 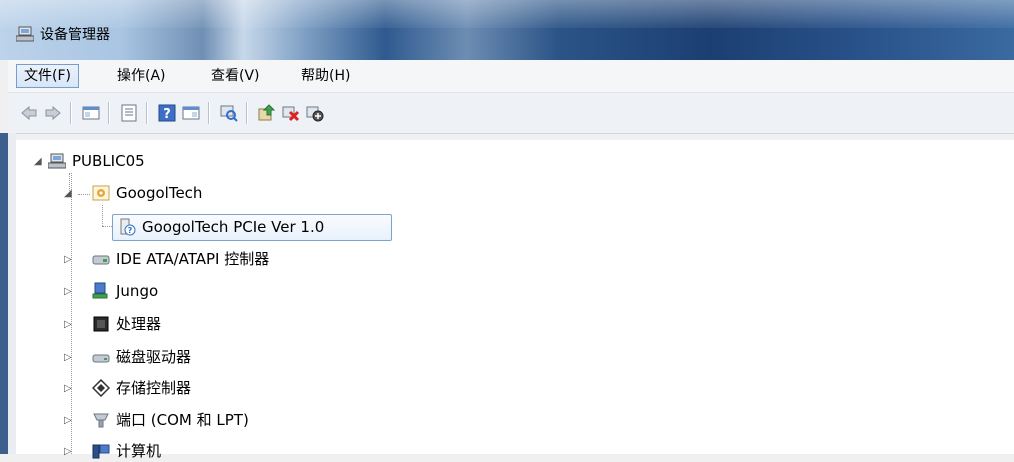 What do you see at coordinates (47, 76) in the screenshot?
I see `menu-file: 文件(F)` at bounding box center [47, 76].